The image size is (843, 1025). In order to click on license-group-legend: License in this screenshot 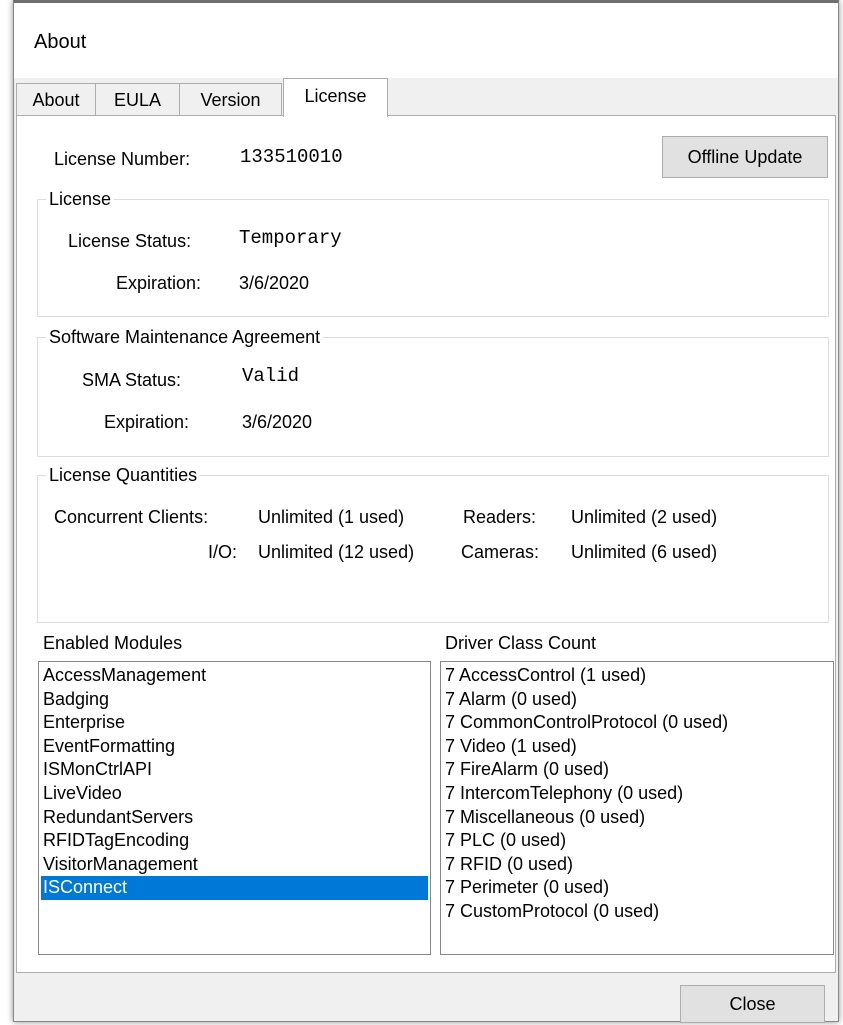, I will do `click(80, 199)`.